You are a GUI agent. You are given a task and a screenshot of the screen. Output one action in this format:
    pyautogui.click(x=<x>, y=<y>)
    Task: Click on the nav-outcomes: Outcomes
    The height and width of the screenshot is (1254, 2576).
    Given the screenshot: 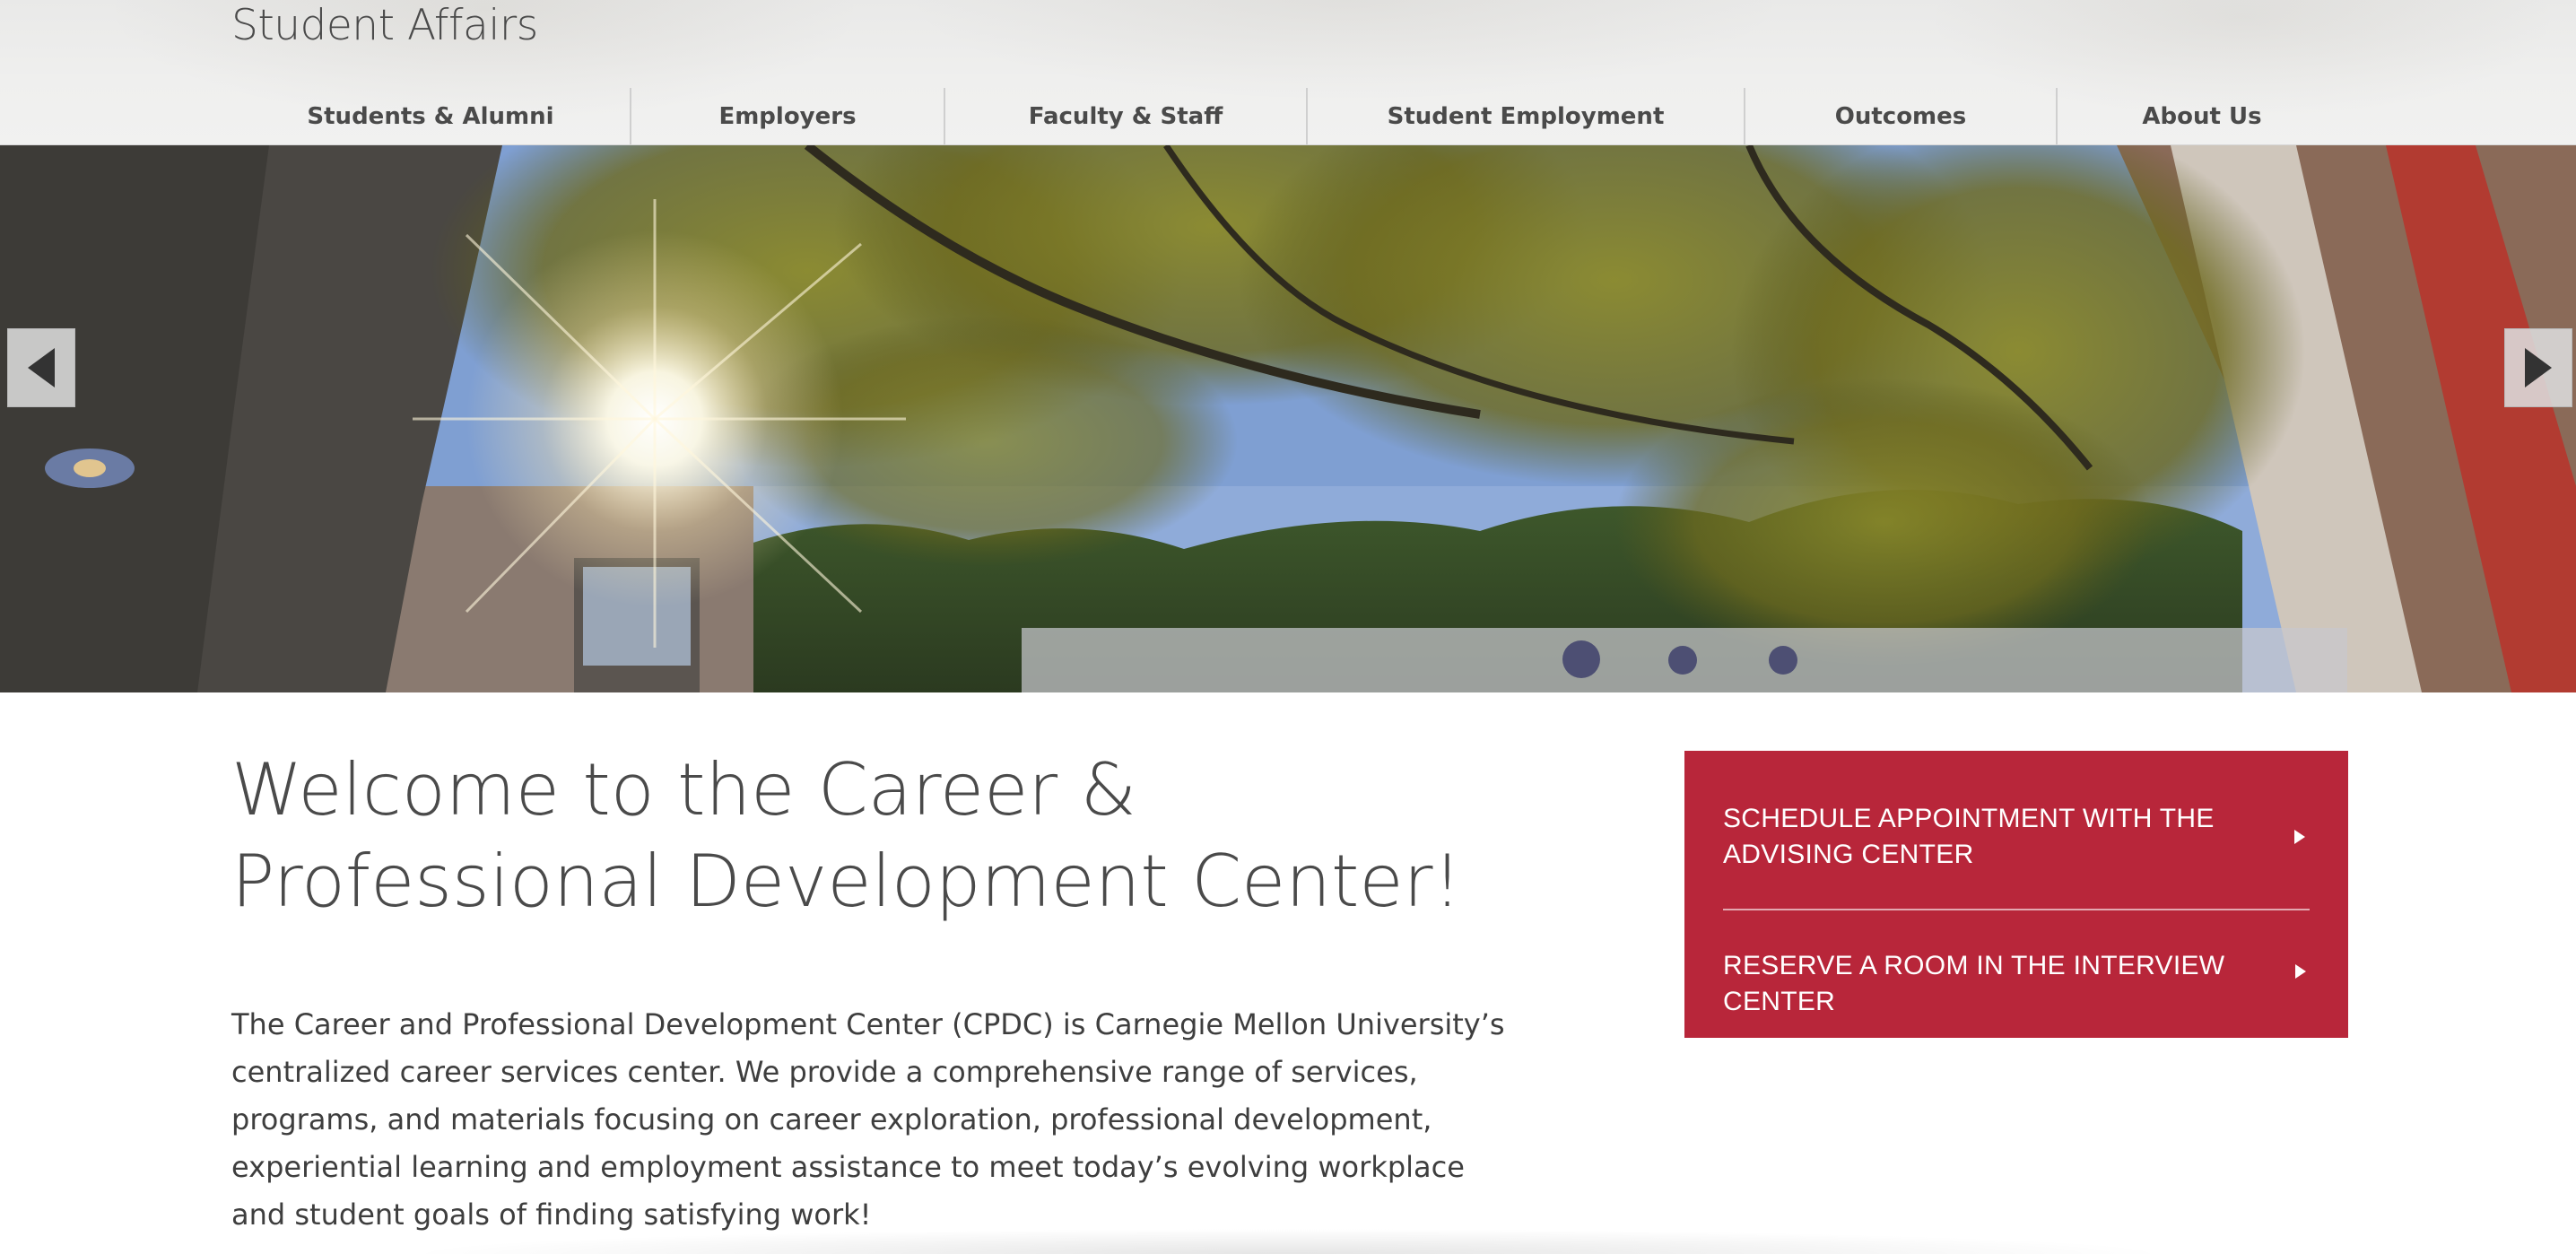 What is the action you would take?
    pyautogui.click(x=1901, y=116)
    